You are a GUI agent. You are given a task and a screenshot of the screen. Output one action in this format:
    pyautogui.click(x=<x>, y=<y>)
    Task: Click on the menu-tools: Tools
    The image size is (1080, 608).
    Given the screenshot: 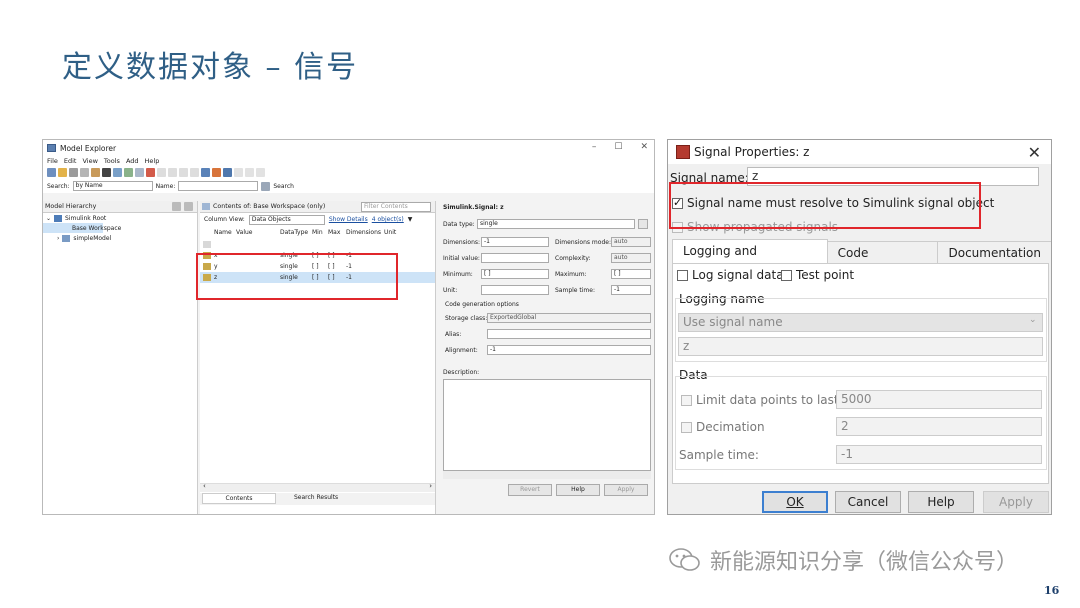 What is the action you would take?
    pyautogui.click(x=112, y=161)
    